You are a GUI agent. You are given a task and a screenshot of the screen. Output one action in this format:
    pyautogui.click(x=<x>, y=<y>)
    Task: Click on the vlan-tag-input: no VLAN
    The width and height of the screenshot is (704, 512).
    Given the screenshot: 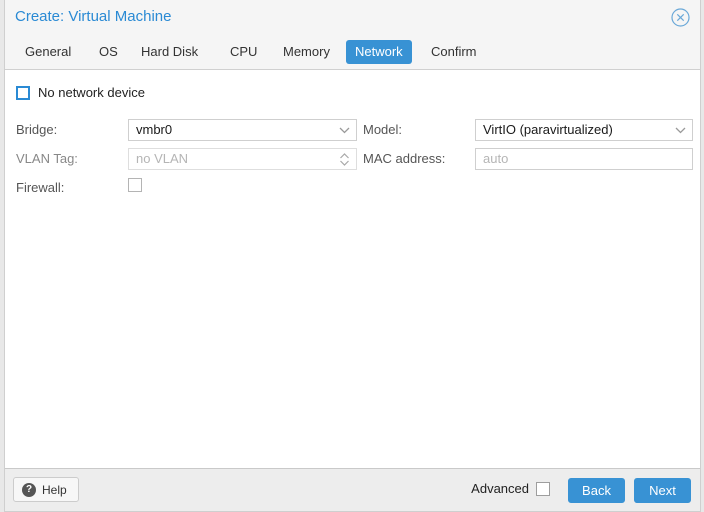 What is the action you would take?
    pyautogui.click(x=242, y=159)
    